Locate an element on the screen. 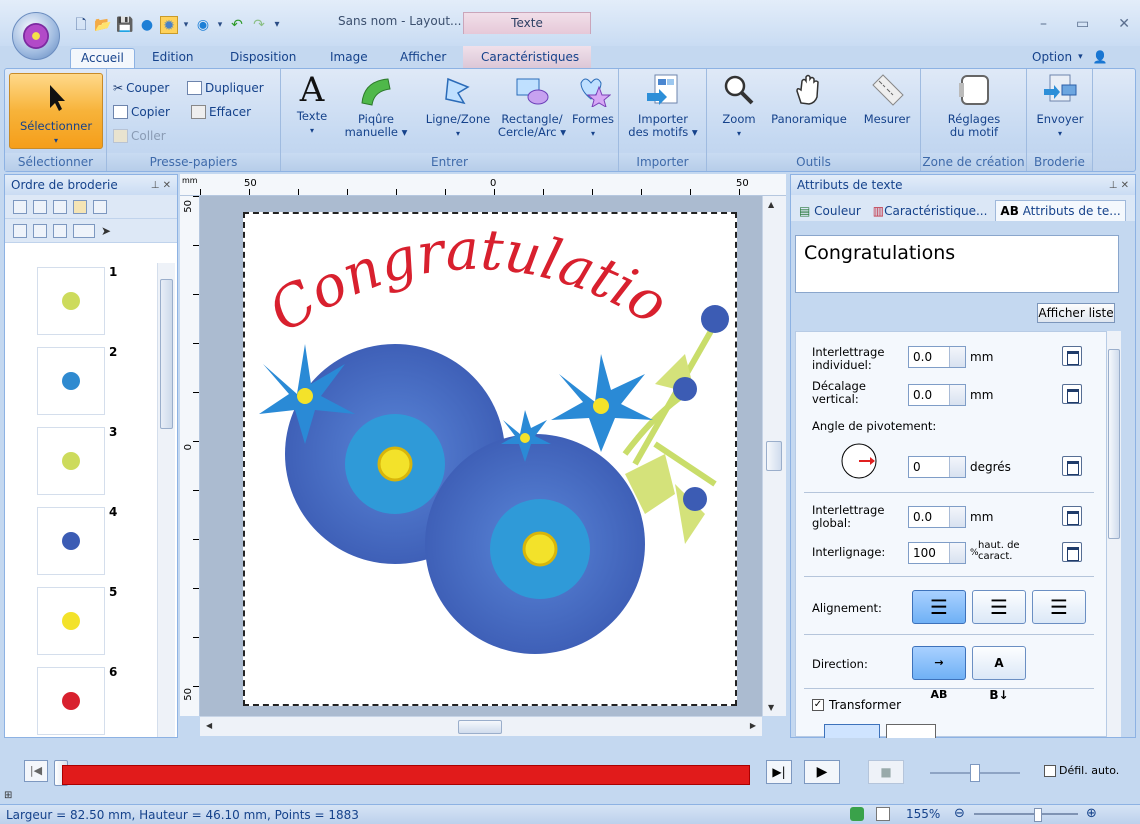  canvas-vscroll-thumb is located at coordinates (774, 456).